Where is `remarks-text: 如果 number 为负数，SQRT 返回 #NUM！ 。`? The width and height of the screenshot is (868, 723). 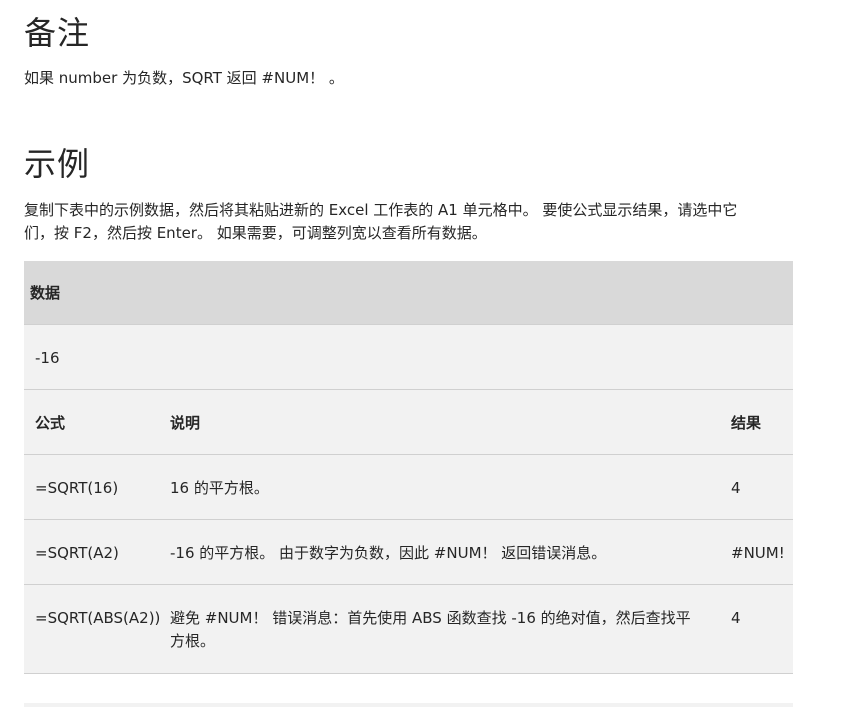
remarks-text: 如果 number 为负数，SQRT 返回 #NUM！ 。 is located at coordinates (184, 78).